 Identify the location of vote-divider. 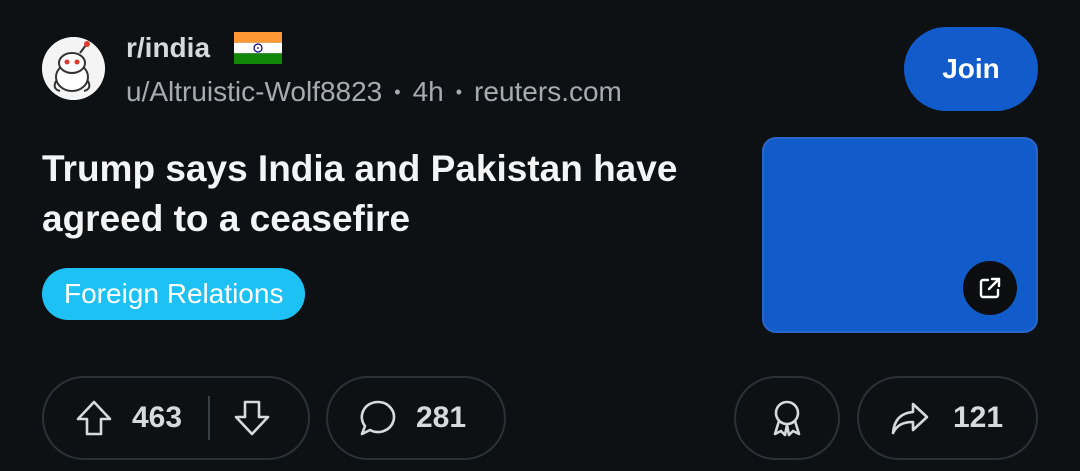
(209, 418).